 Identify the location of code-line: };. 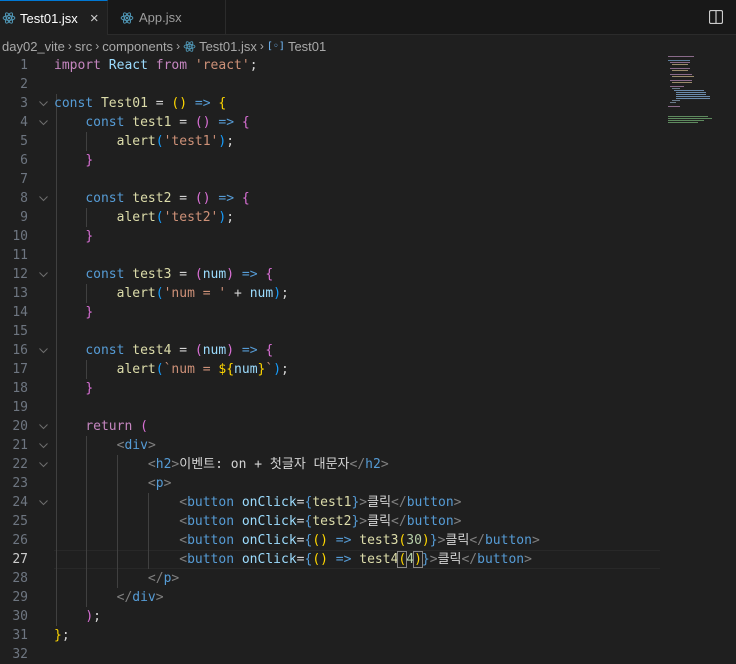
(62, 635).